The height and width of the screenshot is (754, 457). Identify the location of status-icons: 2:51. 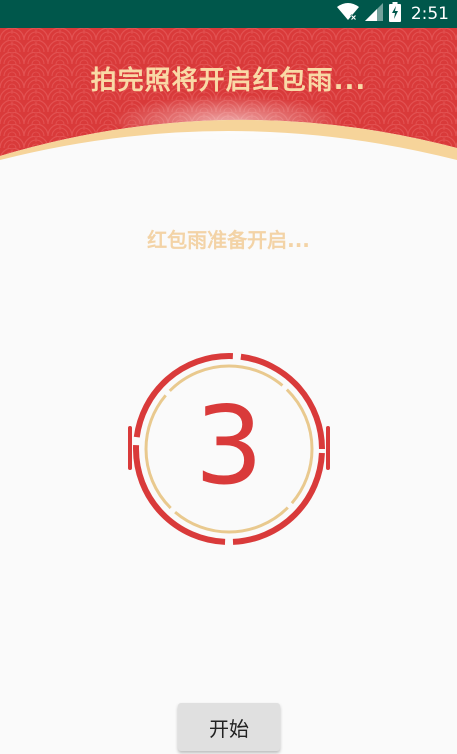
(392, 14).